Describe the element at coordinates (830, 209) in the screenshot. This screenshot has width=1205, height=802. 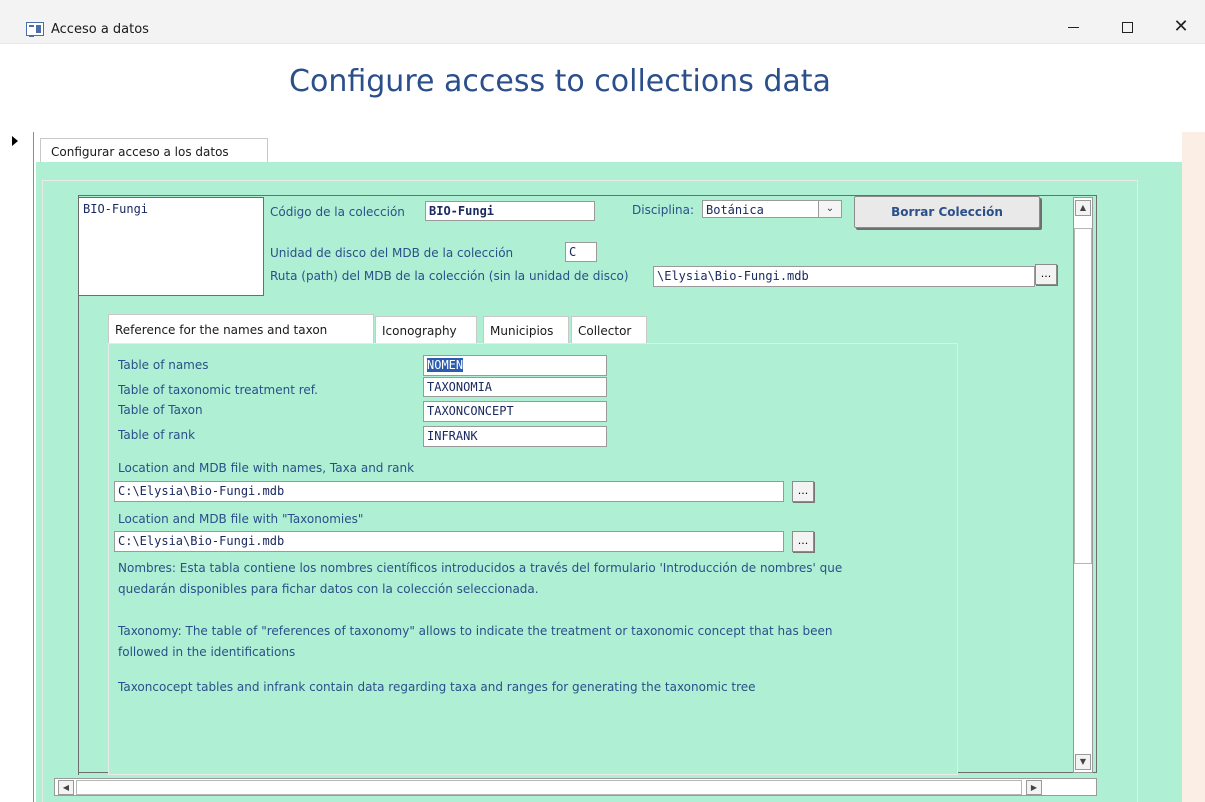
I see `chevron-down-icon: ⌄` at that location.